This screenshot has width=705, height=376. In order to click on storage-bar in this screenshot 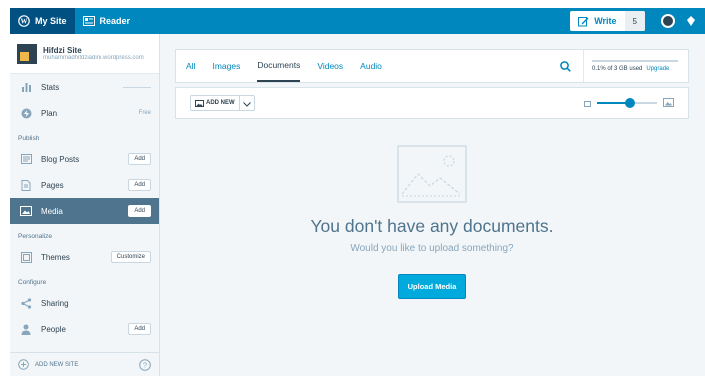, I will do `click(635, 61)`.